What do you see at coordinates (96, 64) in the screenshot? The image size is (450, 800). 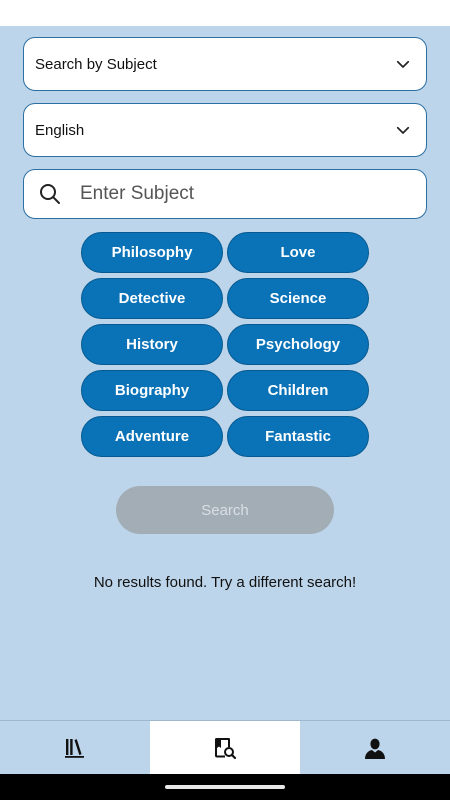 I see `search-mode-value: Search by Subject` at bounding box center [96, 64].